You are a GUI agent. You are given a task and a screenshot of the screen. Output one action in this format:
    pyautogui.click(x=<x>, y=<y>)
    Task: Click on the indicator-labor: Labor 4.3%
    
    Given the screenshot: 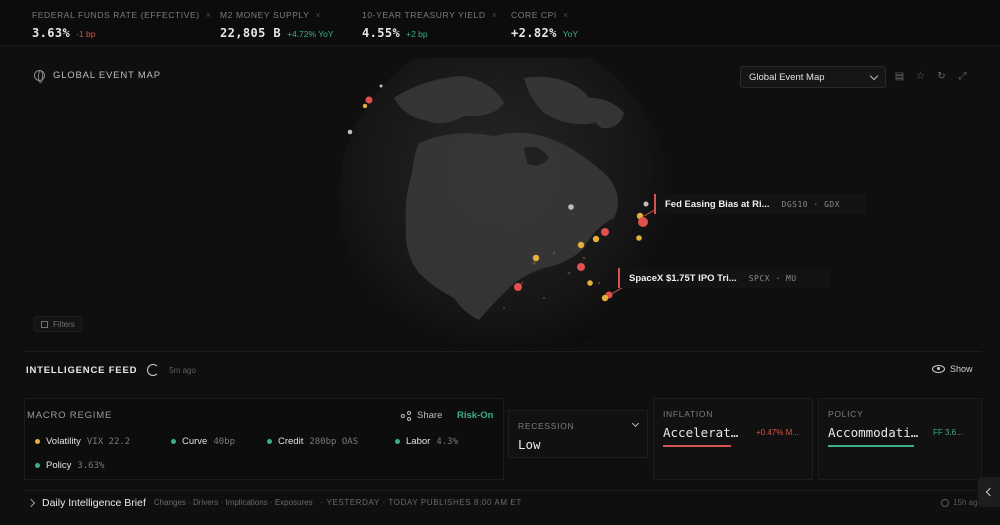 What is the action you would take?
    pyautogui.click(x=426, y=441)
    